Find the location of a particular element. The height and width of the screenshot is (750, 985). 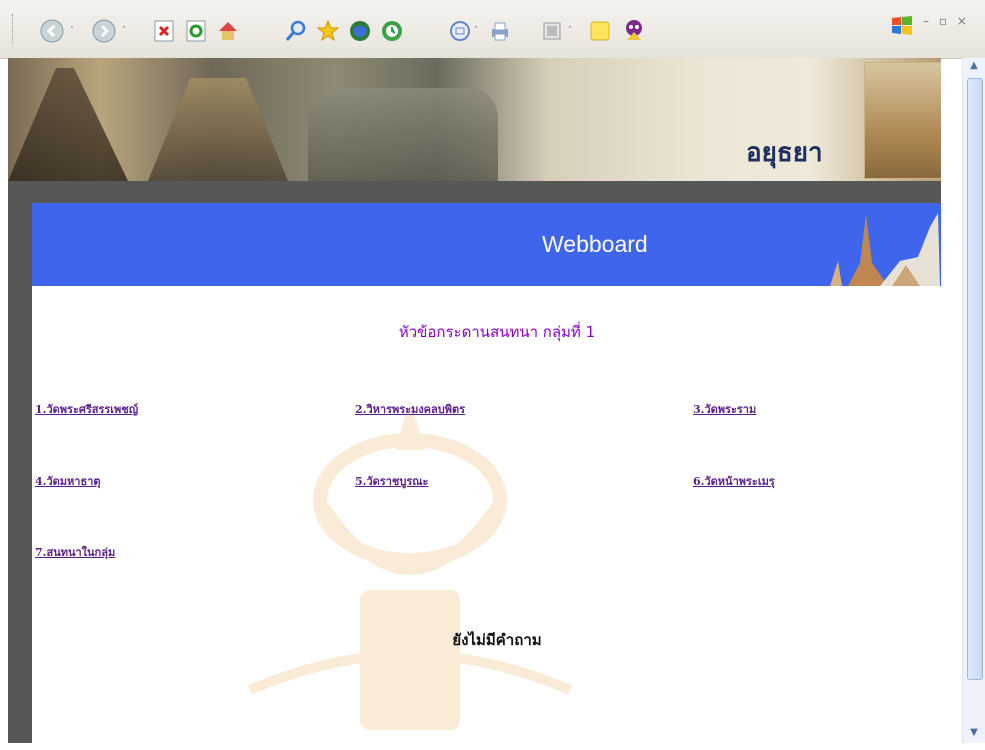

media-icon is located at coordinates (360, 31).